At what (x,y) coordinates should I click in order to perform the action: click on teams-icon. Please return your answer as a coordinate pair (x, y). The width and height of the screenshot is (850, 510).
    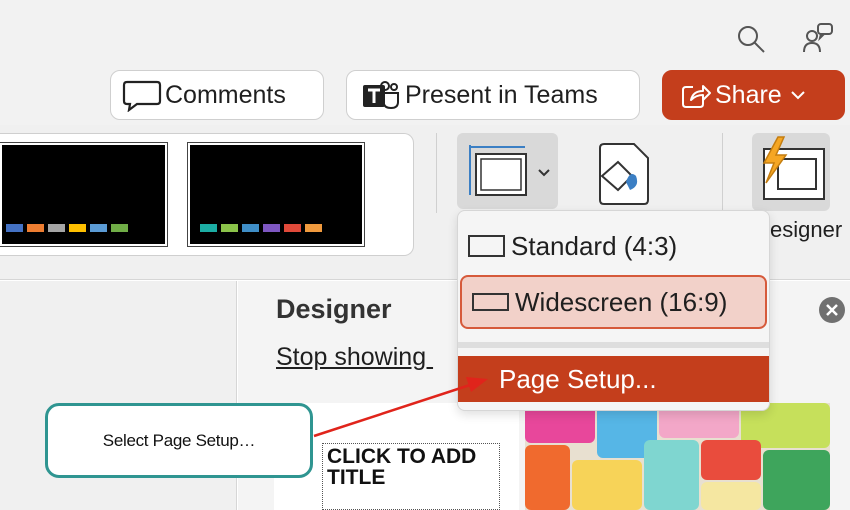
    Looking at the image, I should click on (381, 95).